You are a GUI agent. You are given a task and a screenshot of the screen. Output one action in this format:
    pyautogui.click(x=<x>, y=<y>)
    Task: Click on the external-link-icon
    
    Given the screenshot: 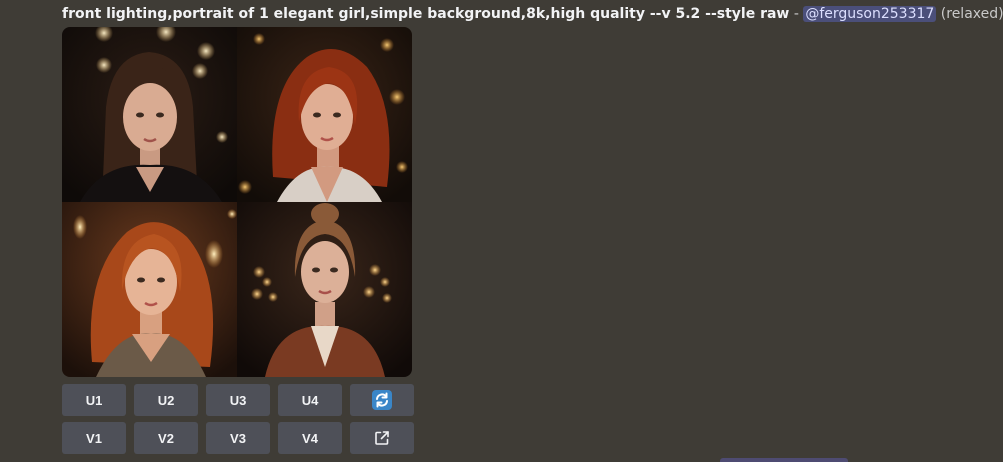 What is the action you would take?
    pyautogui.click(x=382, y=438)
    